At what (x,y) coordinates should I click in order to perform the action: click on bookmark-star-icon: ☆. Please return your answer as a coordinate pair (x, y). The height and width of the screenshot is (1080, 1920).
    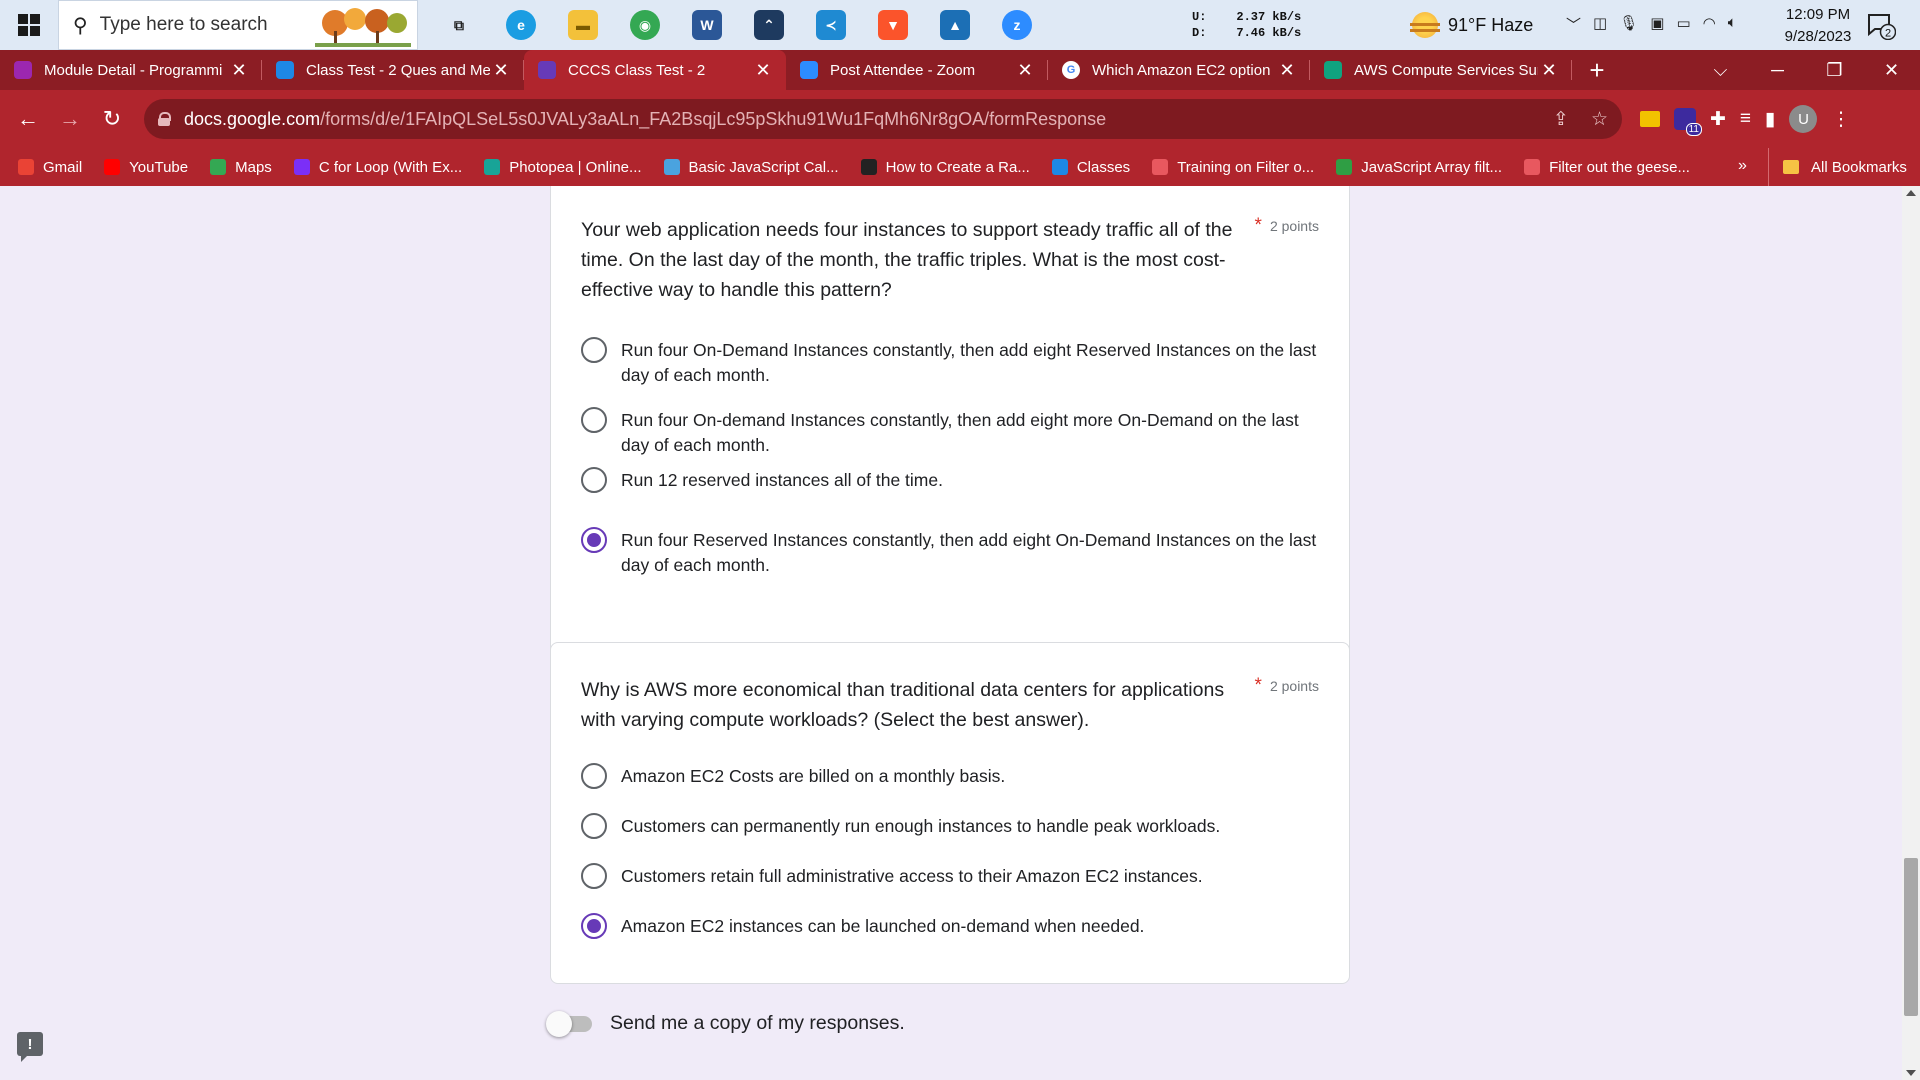
    Looking at the image, I should click on (1599, 119).